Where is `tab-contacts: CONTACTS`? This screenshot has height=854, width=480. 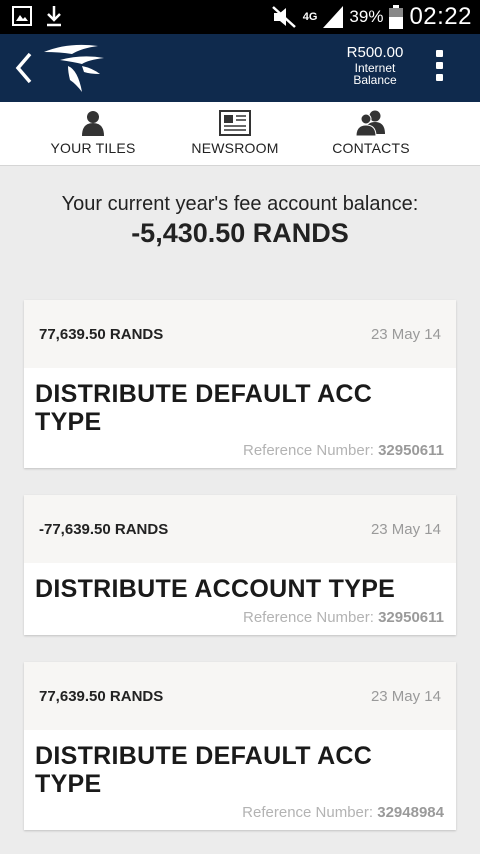 tab-contacts: CONTACTS is located at coordinates (371, 134).